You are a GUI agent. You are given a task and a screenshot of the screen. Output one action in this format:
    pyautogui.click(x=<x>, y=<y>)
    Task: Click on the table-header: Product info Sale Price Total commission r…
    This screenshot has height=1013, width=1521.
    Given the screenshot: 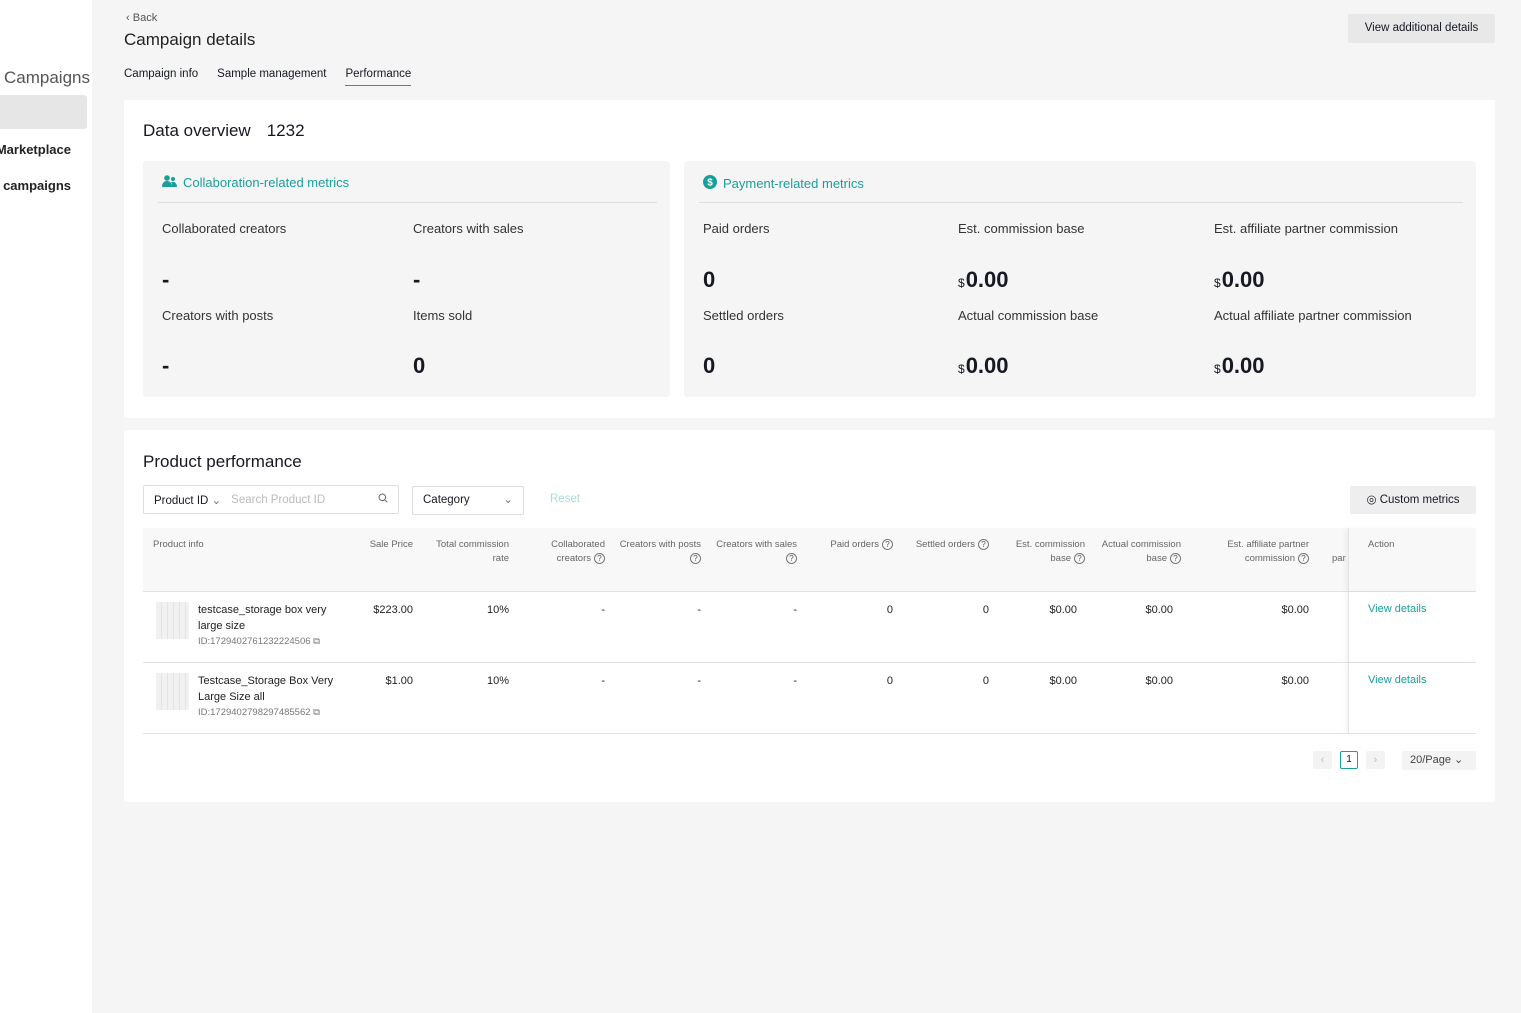 What is the action you would take?
    pyautogui.click(x=809, y=560)
    